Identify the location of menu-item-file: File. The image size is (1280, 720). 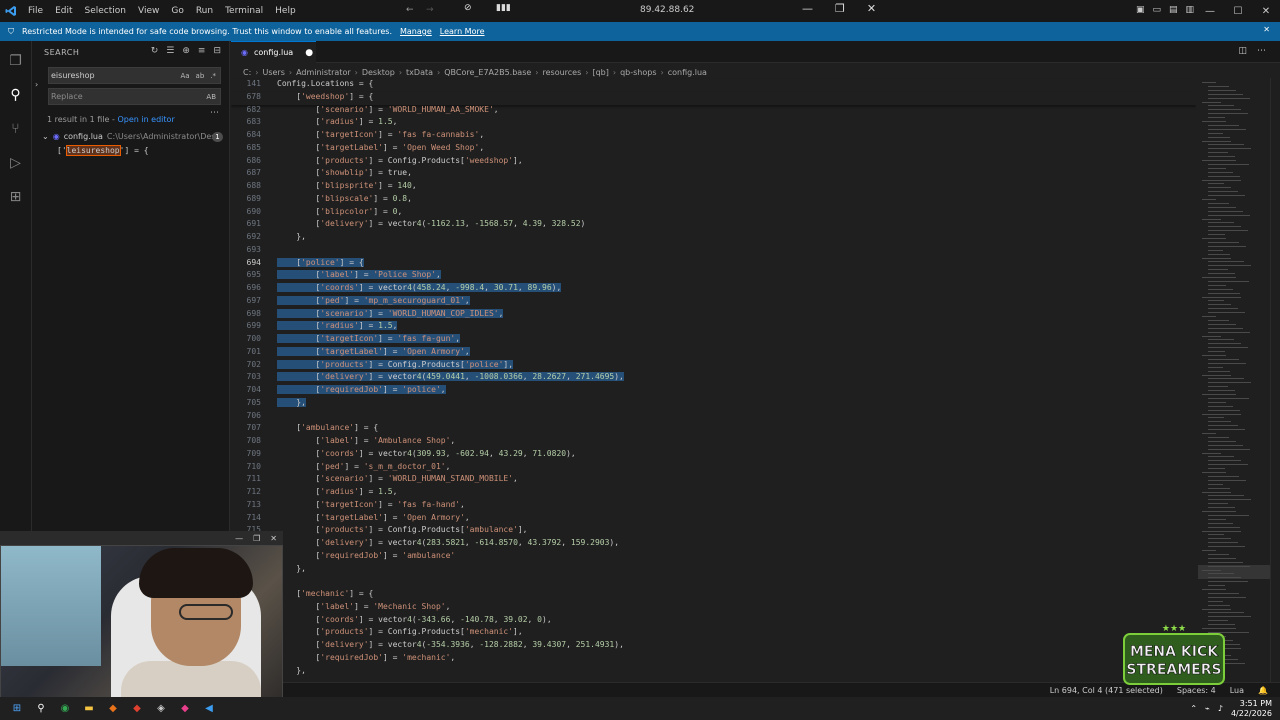
(35, 11).